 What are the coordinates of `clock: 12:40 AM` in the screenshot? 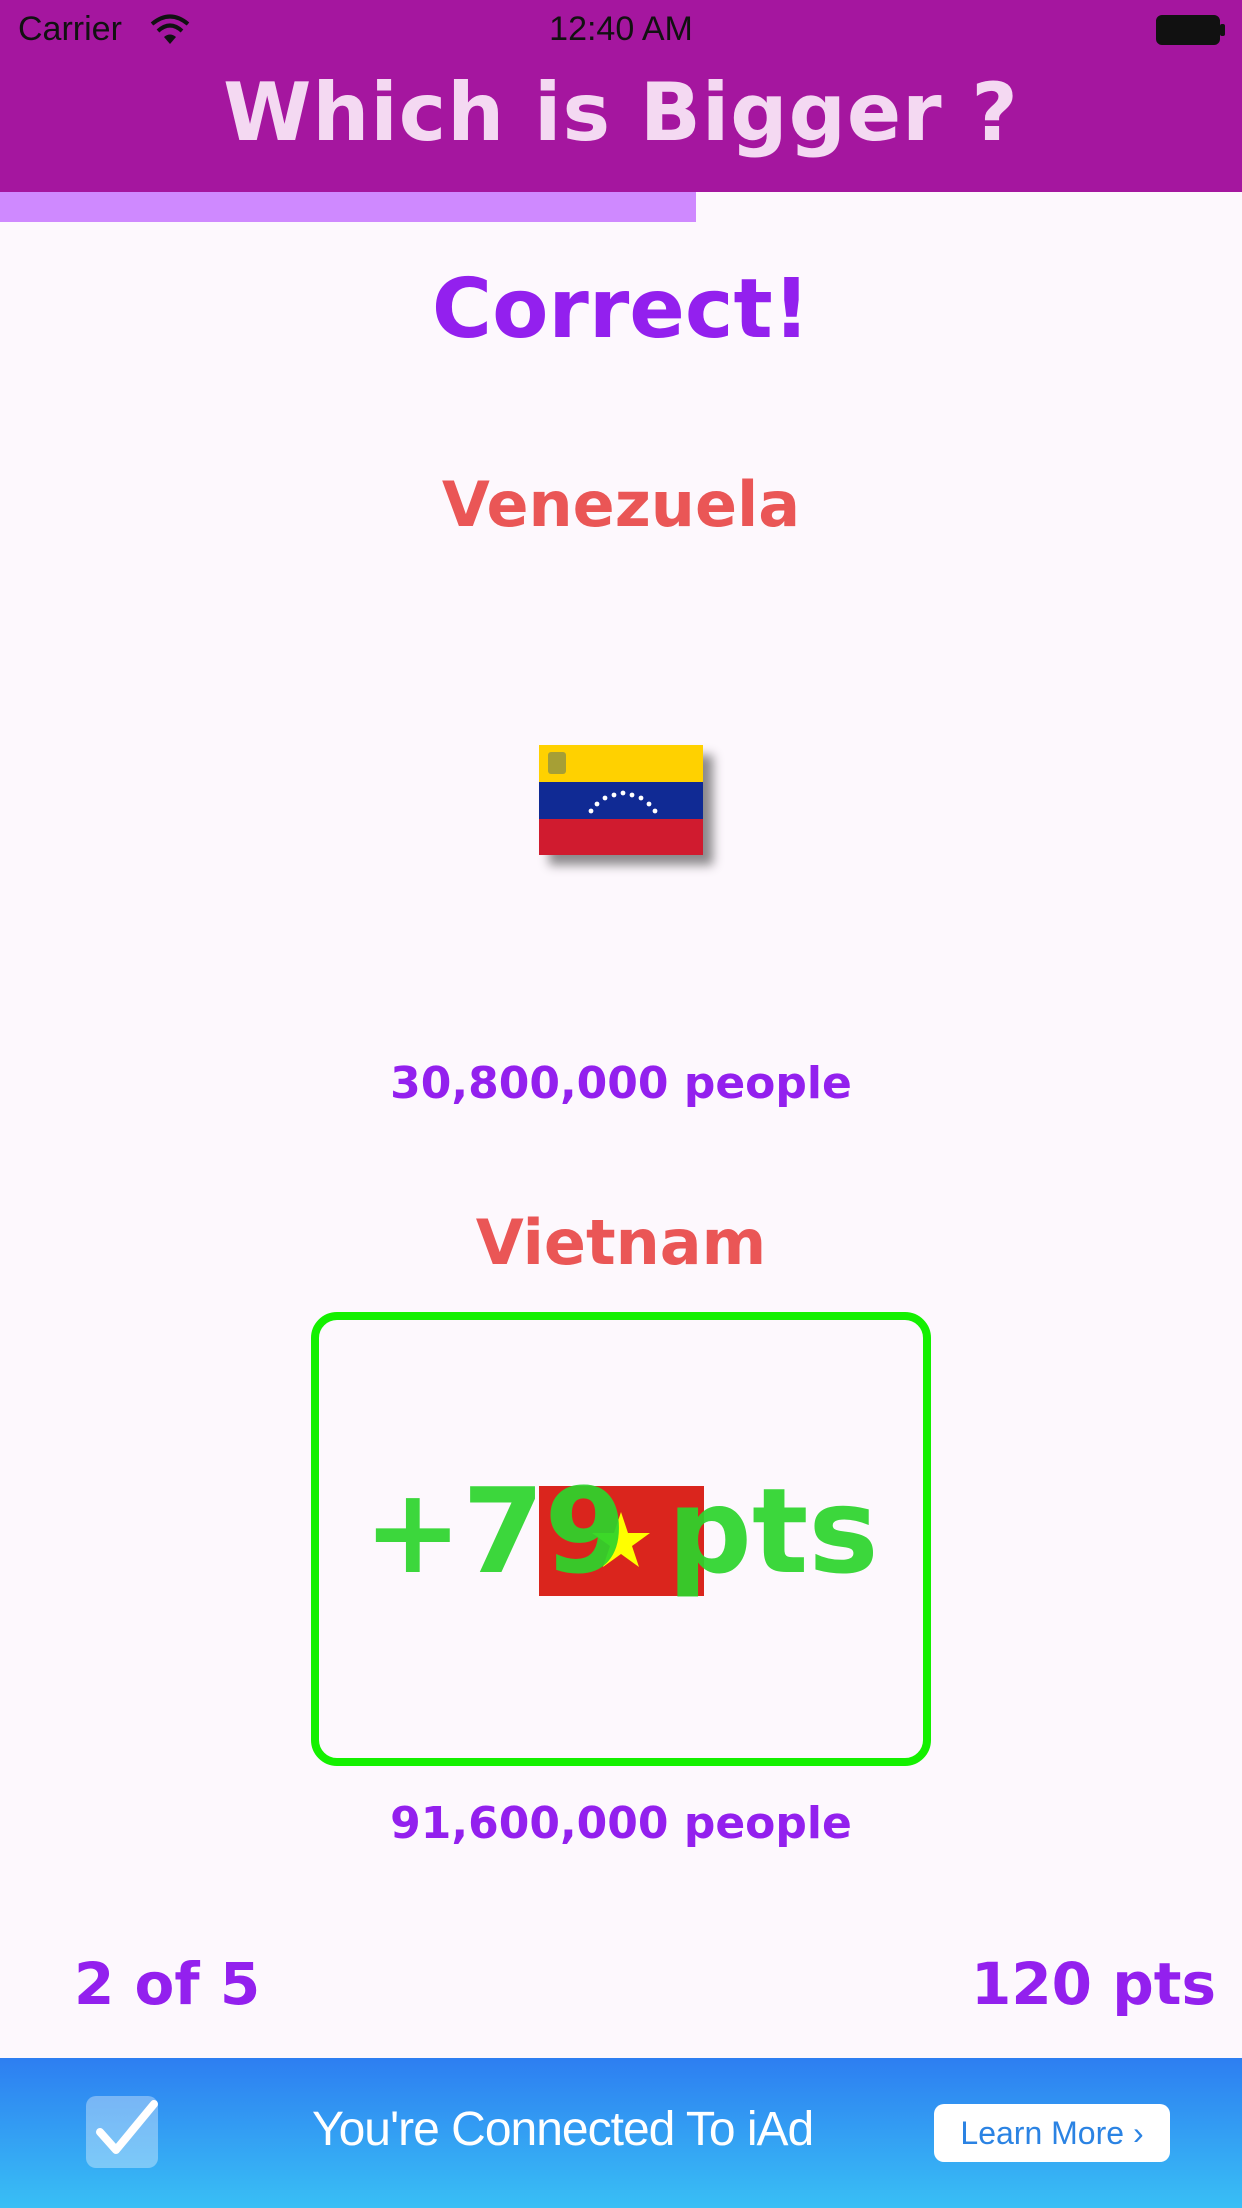 It's located at (621, 29).